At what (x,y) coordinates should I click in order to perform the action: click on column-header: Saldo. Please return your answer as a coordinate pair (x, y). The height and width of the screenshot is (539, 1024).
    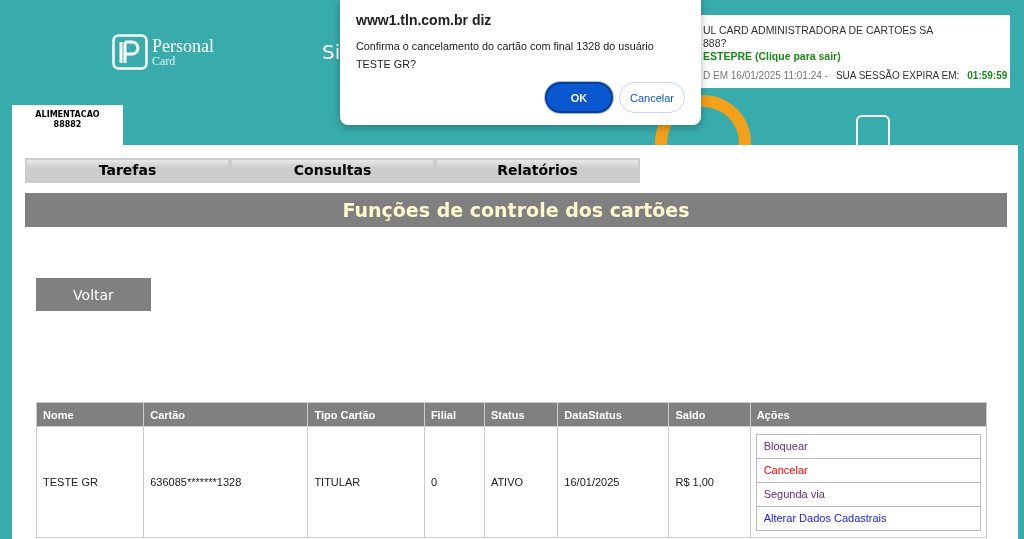
    Looking at the image, I should click on (709, 414).